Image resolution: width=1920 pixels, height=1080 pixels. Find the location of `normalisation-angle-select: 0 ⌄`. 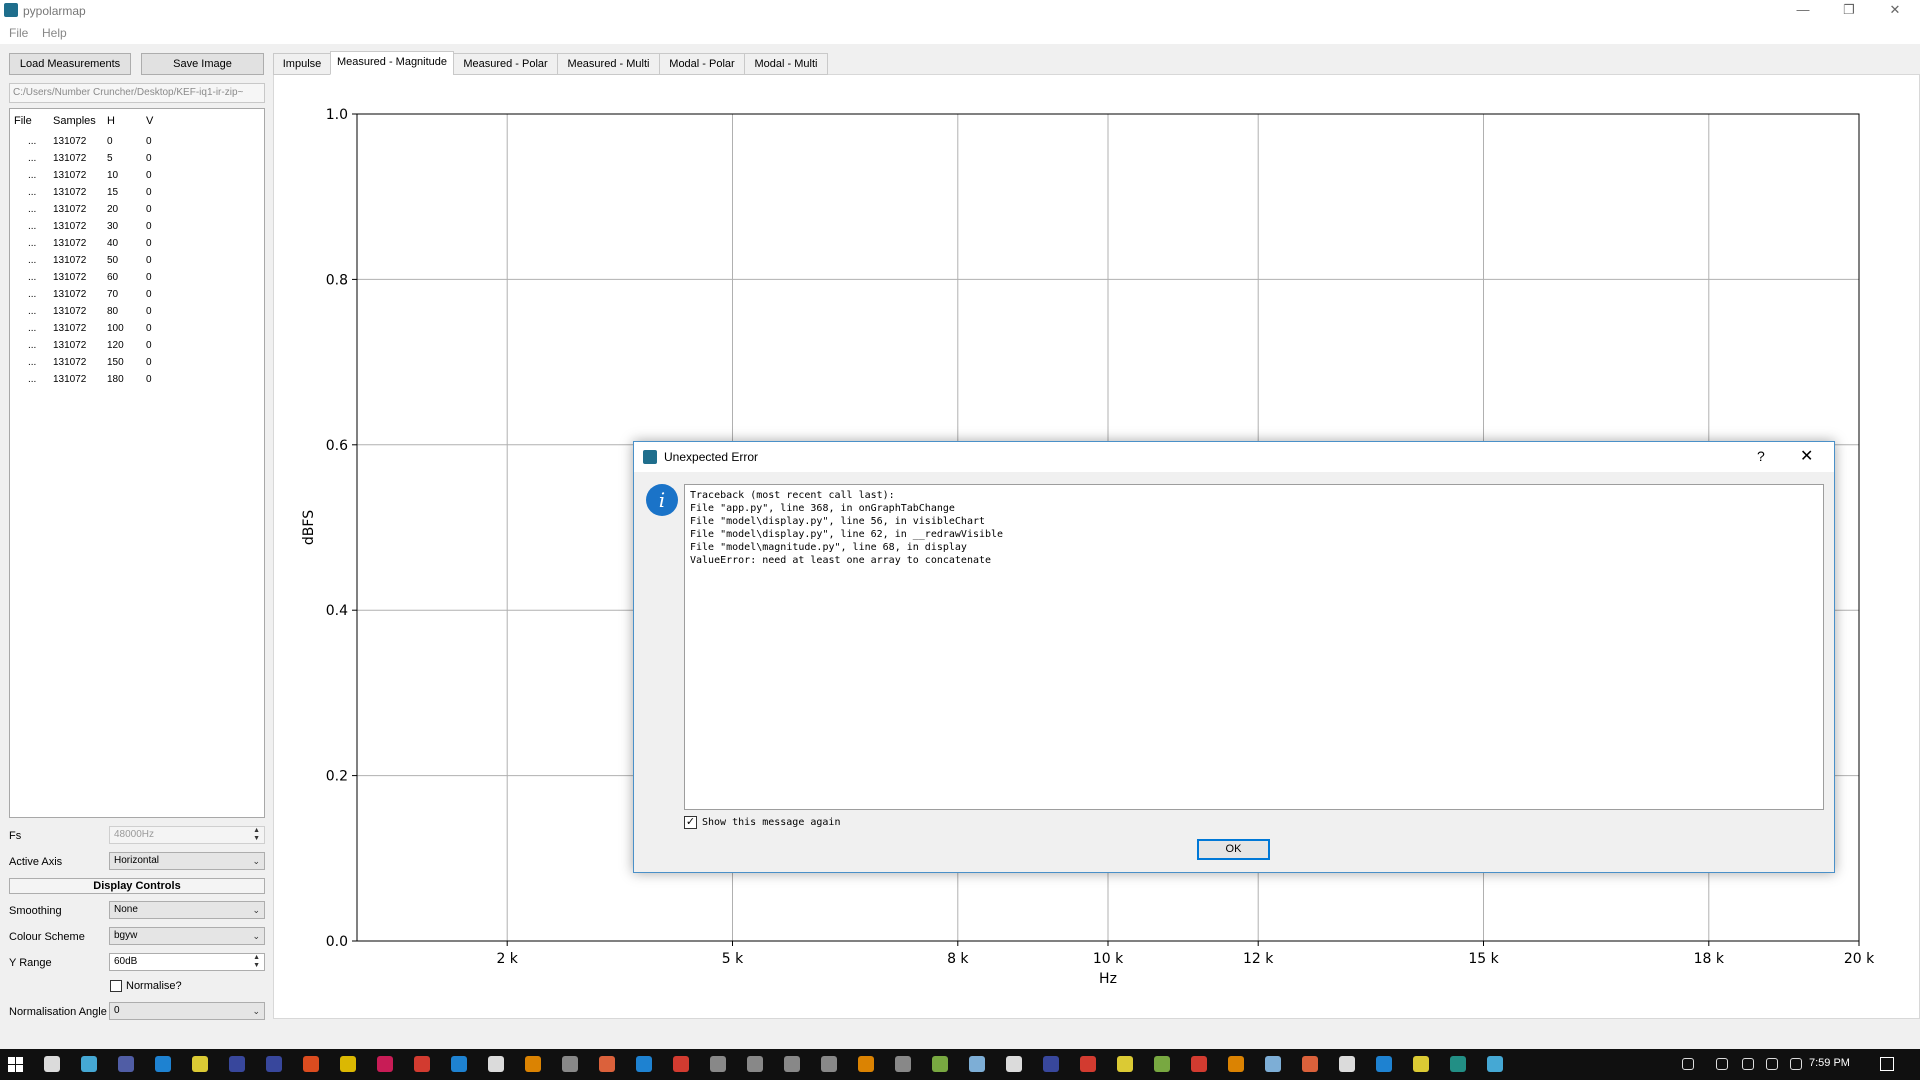

normalisation-angle-select: 0 ⌄ is located at coordinates (187, 1011).